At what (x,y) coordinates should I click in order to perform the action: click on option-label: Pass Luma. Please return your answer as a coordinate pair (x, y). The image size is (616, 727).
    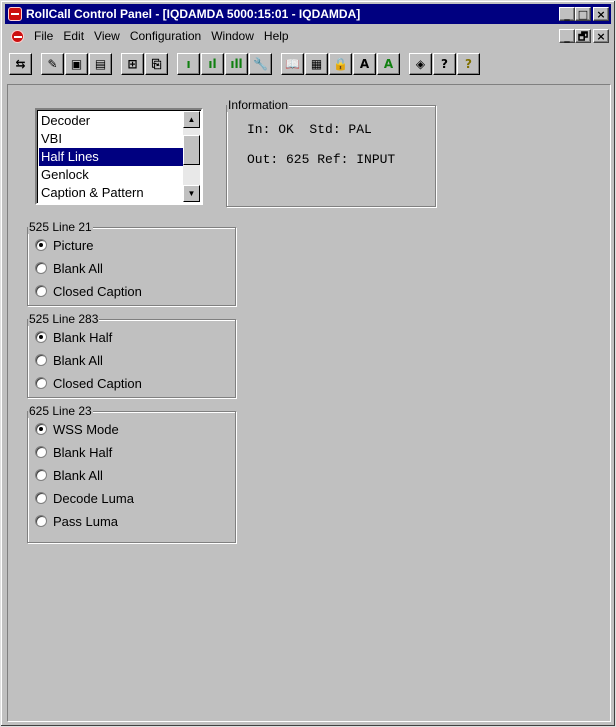
    Looking at the image, I should click on (86, 521).